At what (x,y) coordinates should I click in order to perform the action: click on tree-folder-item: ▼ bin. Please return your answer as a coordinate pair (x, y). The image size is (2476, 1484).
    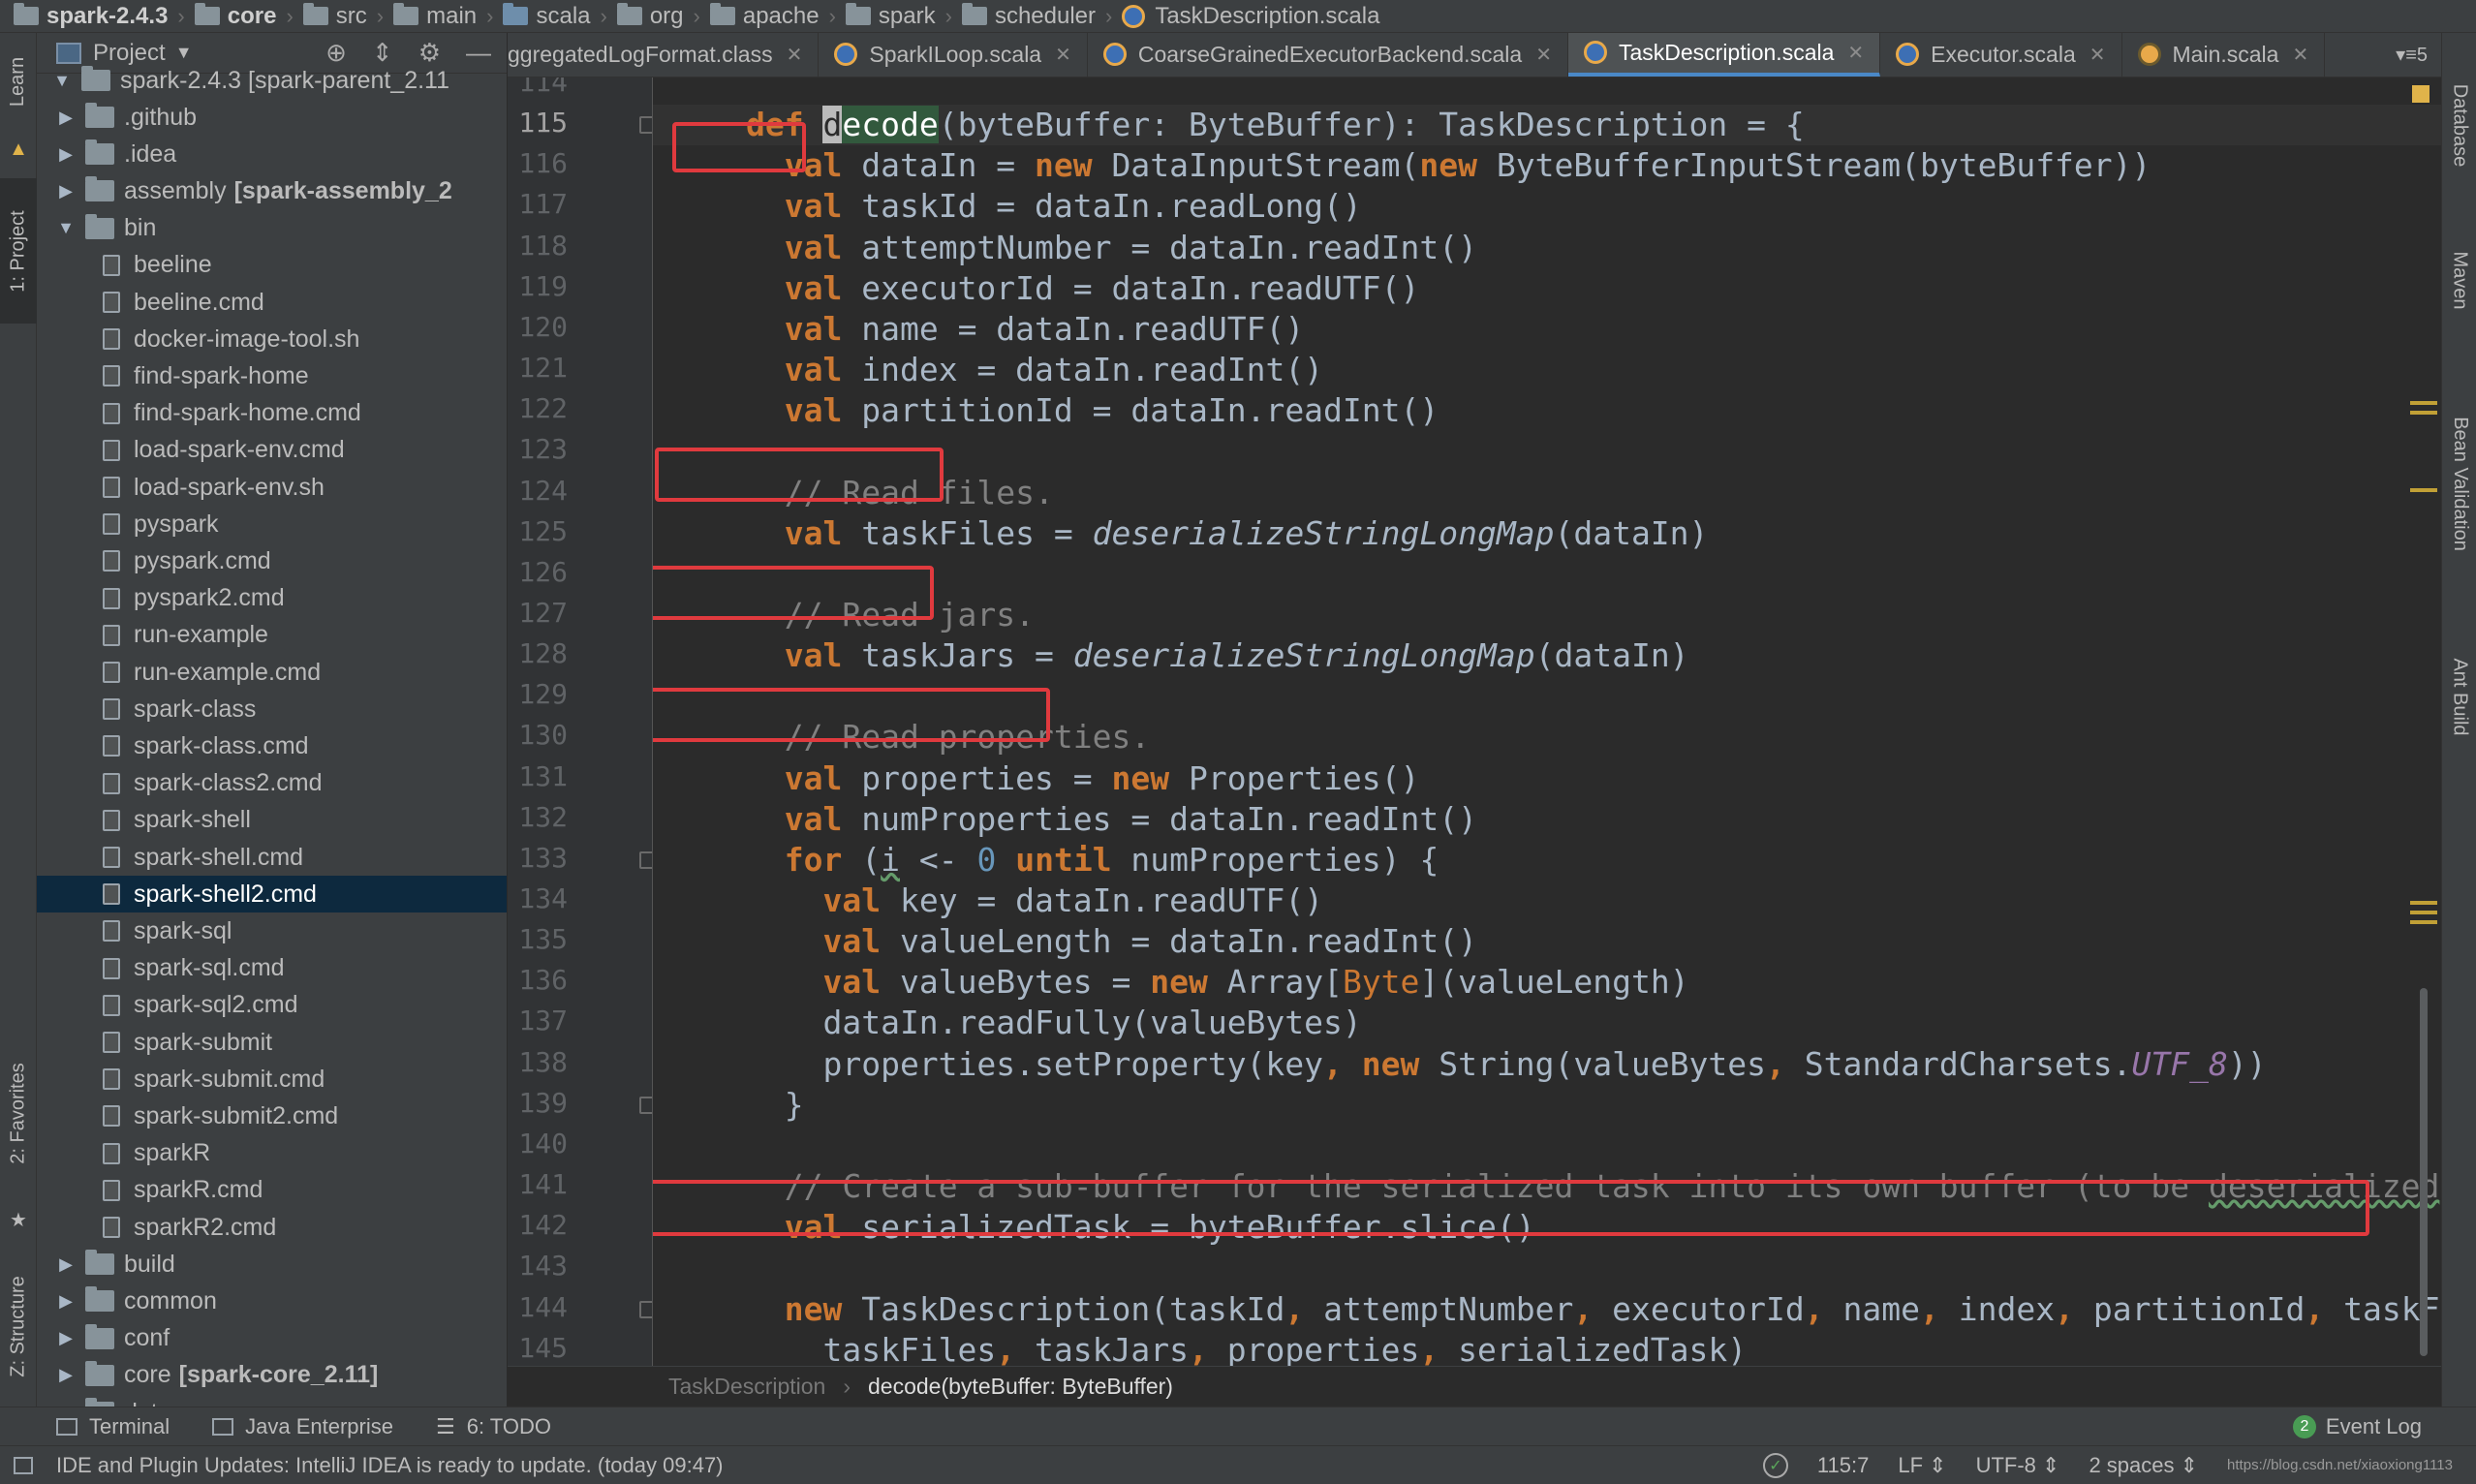
    Looking at the image, I should click on (272, 228).